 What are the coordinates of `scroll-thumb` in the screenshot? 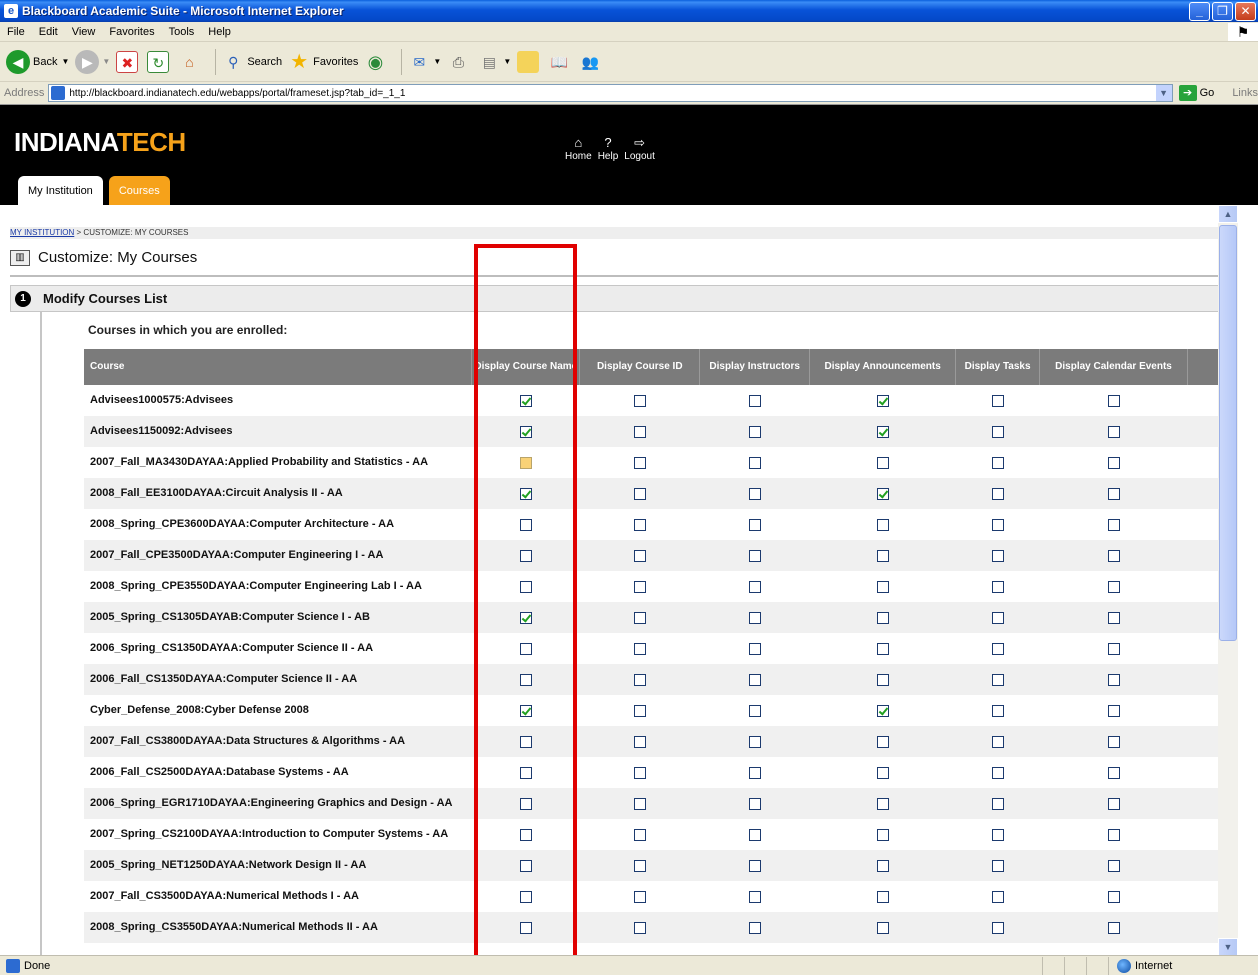 It's located at (1228, 433).